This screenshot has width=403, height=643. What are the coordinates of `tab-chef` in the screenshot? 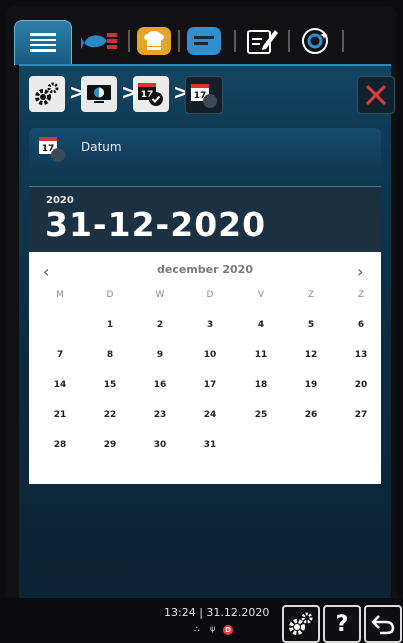 It's located at (154, 41).